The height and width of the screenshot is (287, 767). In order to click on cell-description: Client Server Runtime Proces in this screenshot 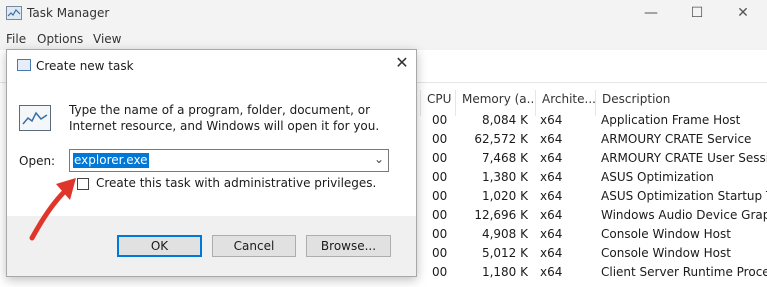, I will do `click(684, 272)`.